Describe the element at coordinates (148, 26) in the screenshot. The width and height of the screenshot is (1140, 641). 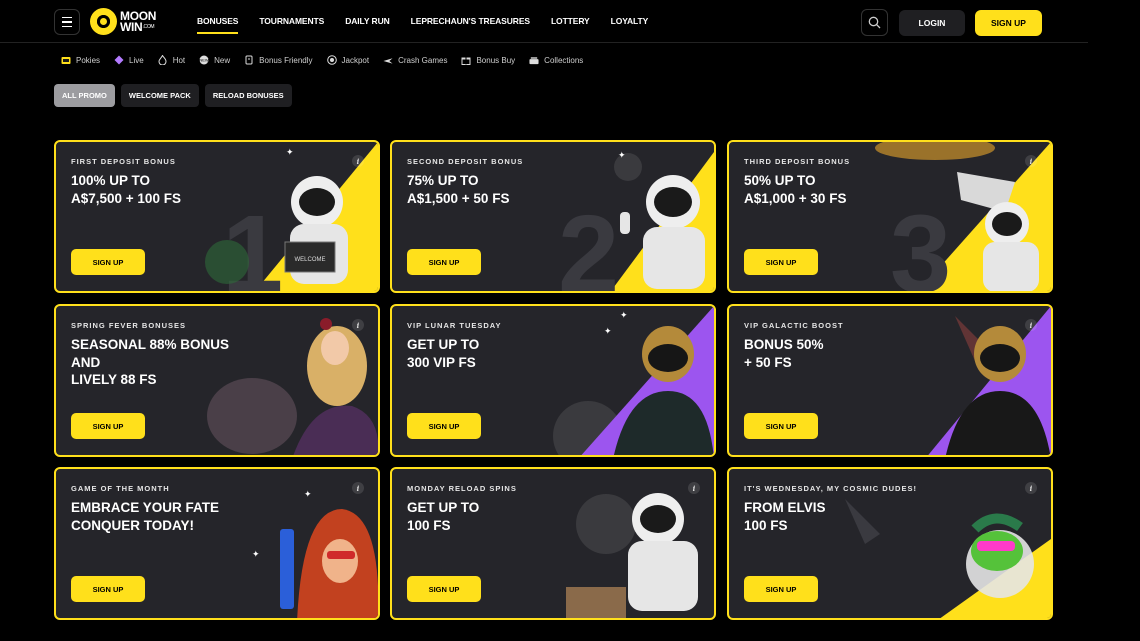
I see `logo-suffix: .COM` at that location.